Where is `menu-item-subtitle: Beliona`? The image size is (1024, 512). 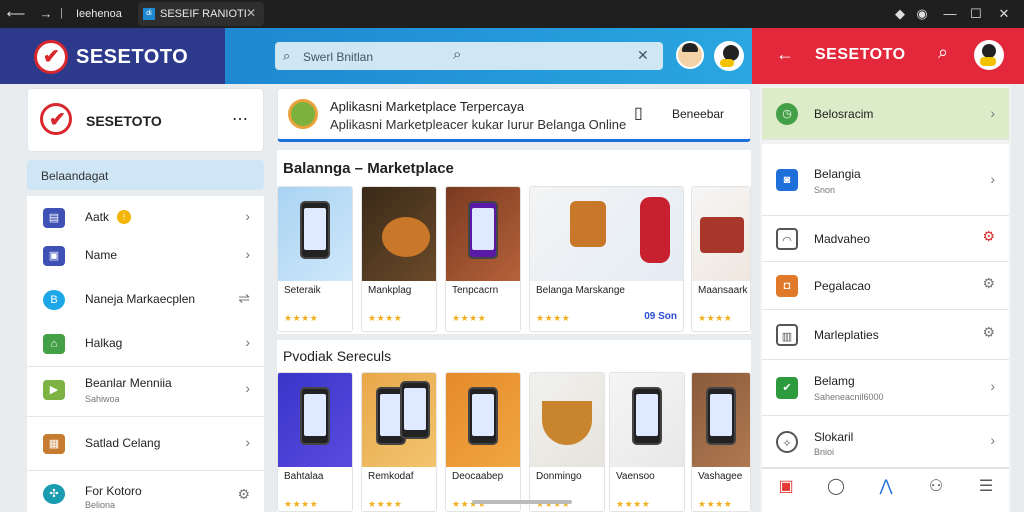
menu-item-subtitle: Beliona is located at coordinates (100, 505).